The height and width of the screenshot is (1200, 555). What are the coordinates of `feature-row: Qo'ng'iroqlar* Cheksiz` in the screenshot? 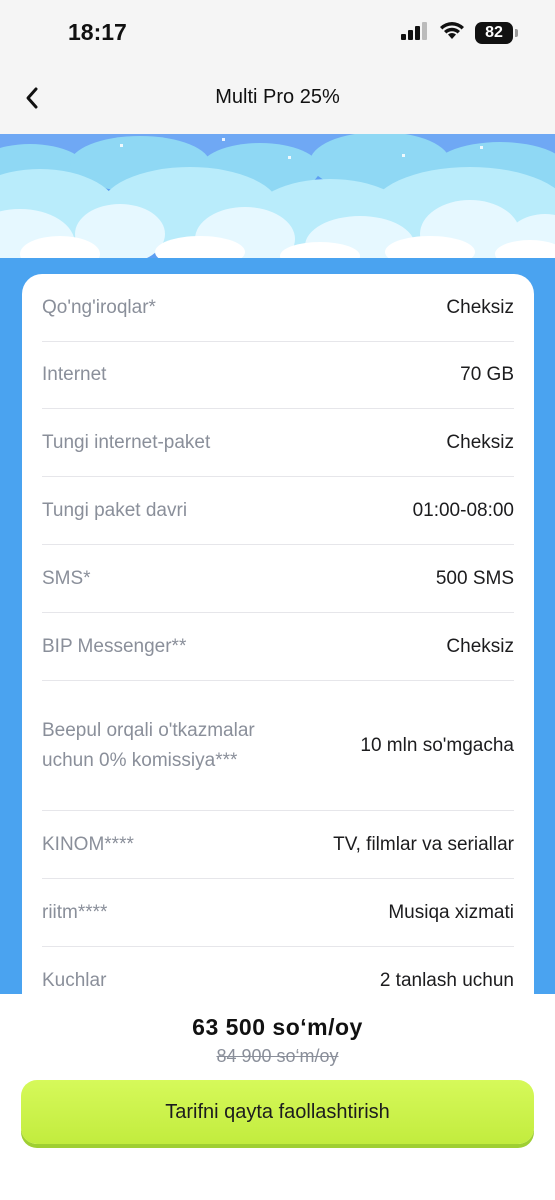 It's located at (278, 308).